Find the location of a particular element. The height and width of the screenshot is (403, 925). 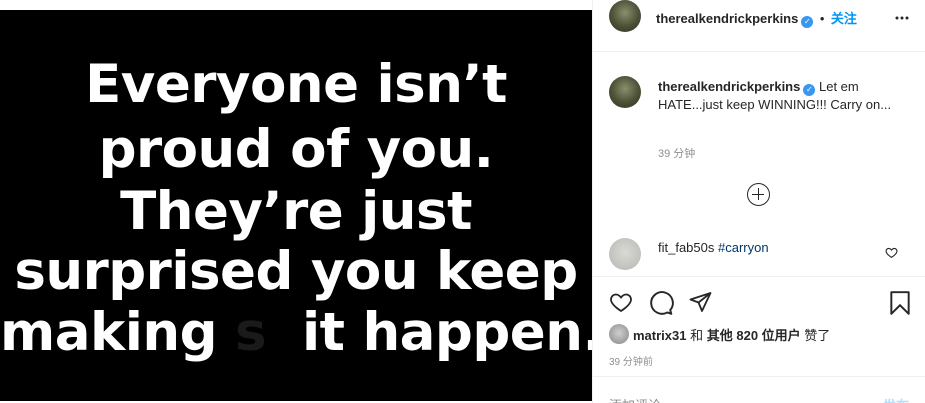

image-text-line-4: surprised you keep is located at coordinates (296, 271).